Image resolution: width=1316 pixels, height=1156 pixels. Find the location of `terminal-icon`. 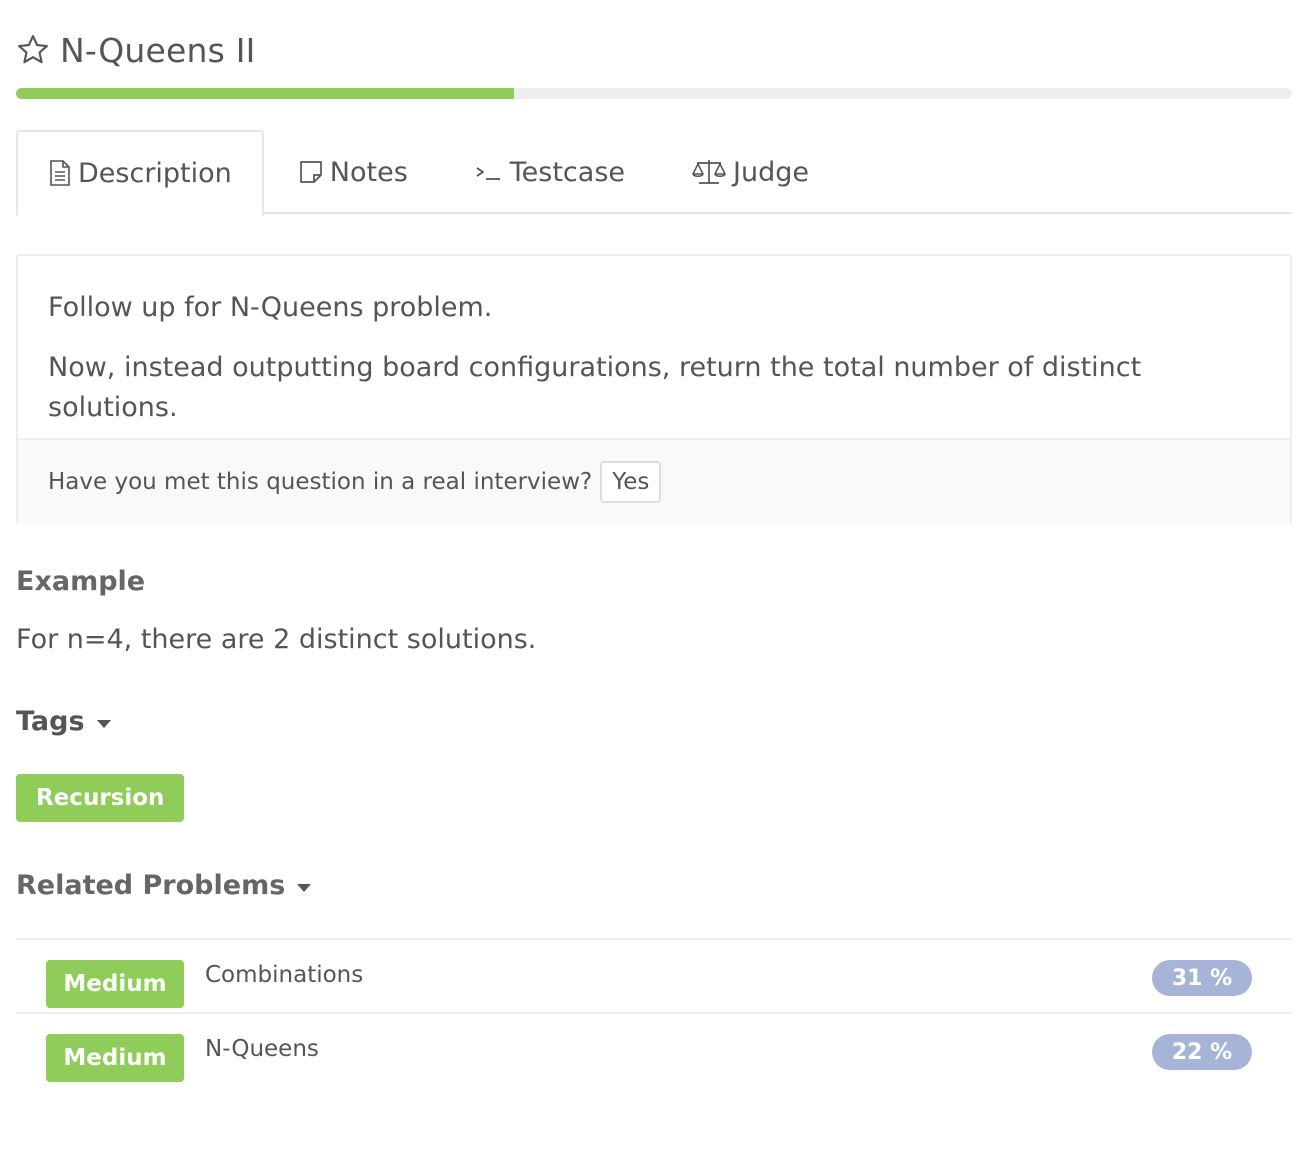

terminal-icon is located at coordinates (489, 172).